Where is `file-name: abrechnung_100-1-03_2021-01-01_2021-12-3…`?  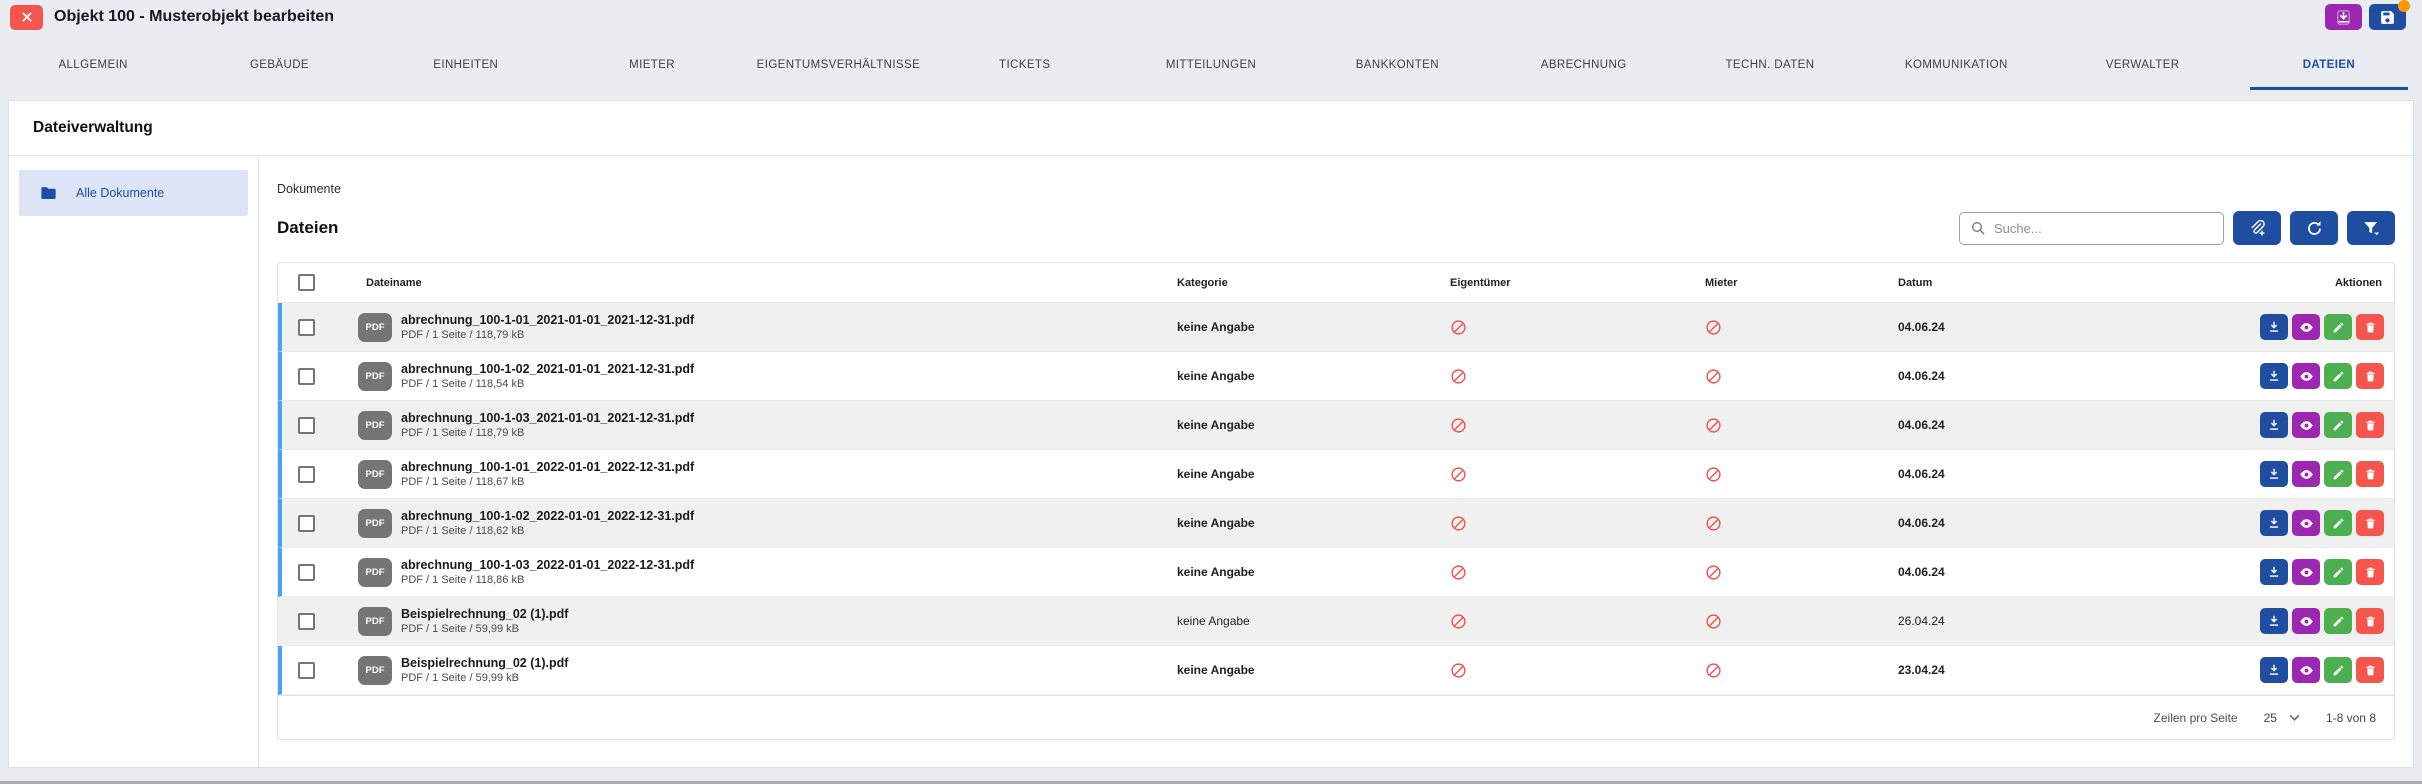 file-name: abrechnung_100-1-03_2021-01-01_2021-12-3… is located at coordinates (548, 418).